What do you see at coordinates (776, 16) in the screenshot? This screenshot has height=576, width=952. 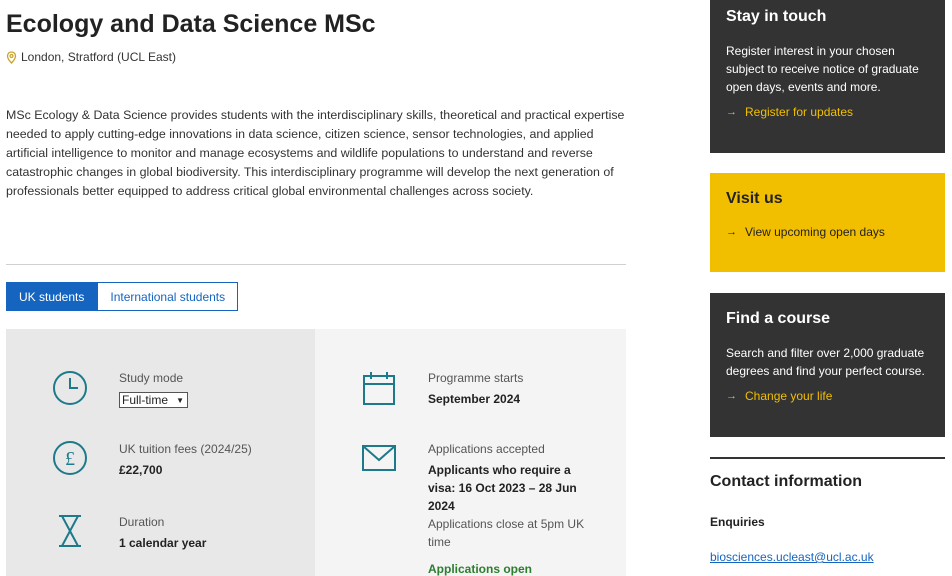 I see `stay-in-touch-title: Stay in touch` at bounding box center [776, 16].